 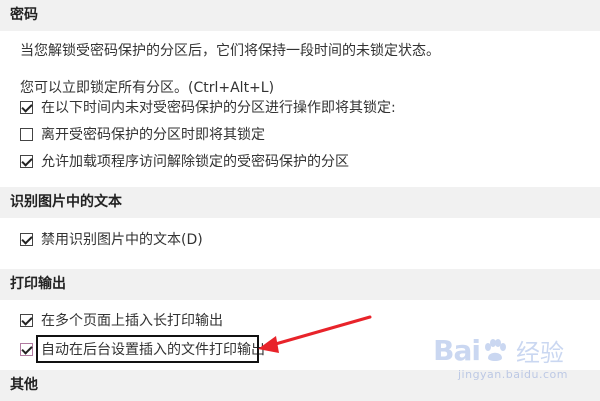 What do you see at coordinates (24, 385) in the screenshot?
I see `section-title-other: 其他` at bounding box center [24, 385].